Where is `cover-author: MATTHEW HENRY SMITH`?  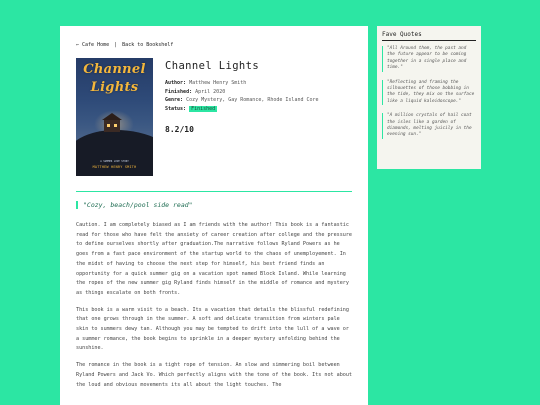
cover-author: MATTHEW HENRY SMITH is located at coordinates (114, 167).